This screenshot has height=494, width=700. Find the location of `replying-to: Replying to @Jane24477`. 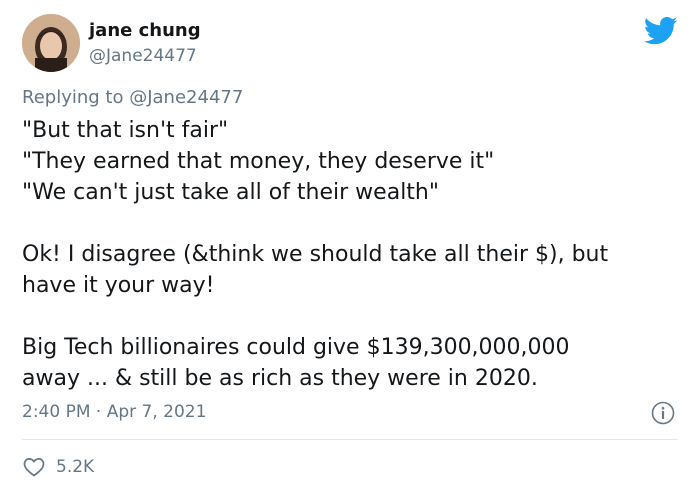

replying-to: Replying to @Jane24477 is located at coordinates (132, 98).